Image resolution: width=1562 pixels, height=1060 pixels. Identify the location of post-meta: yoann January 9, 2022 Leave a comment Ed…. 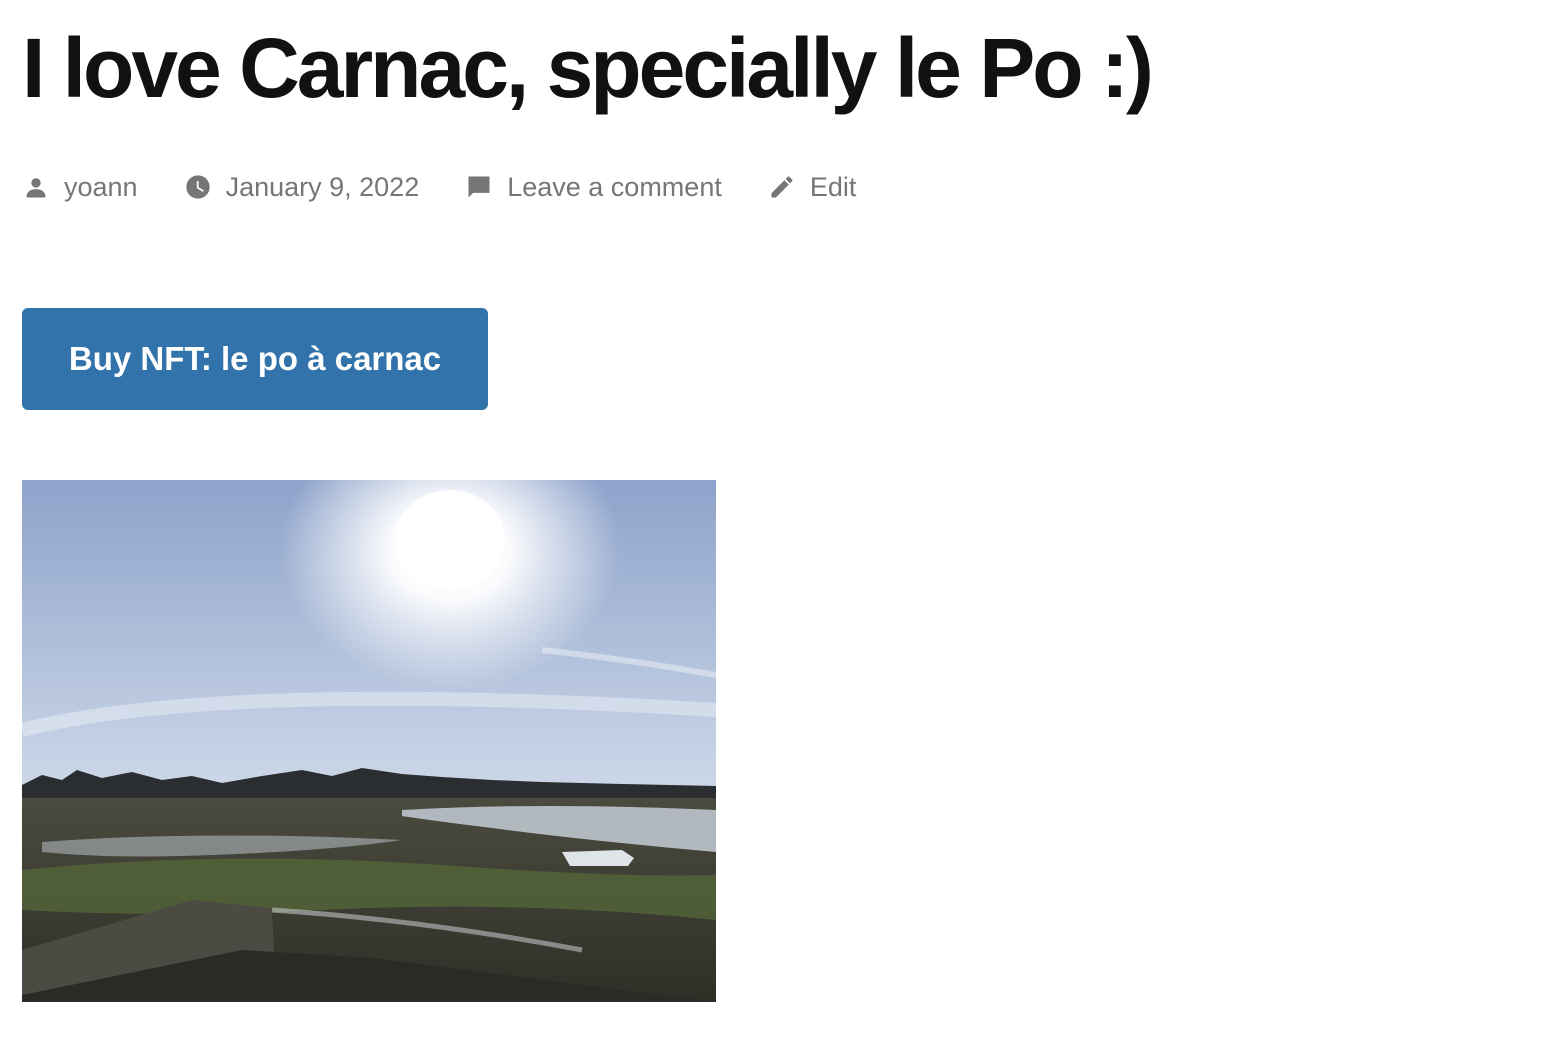
(462, 187).